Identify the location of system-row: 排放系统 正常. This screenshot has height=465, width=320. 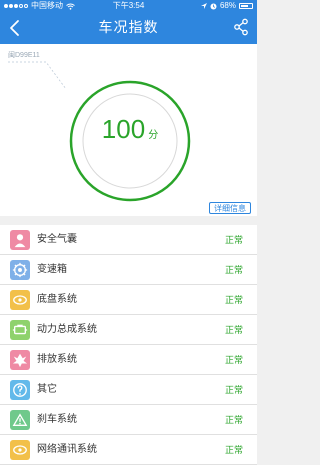
(128, 360).